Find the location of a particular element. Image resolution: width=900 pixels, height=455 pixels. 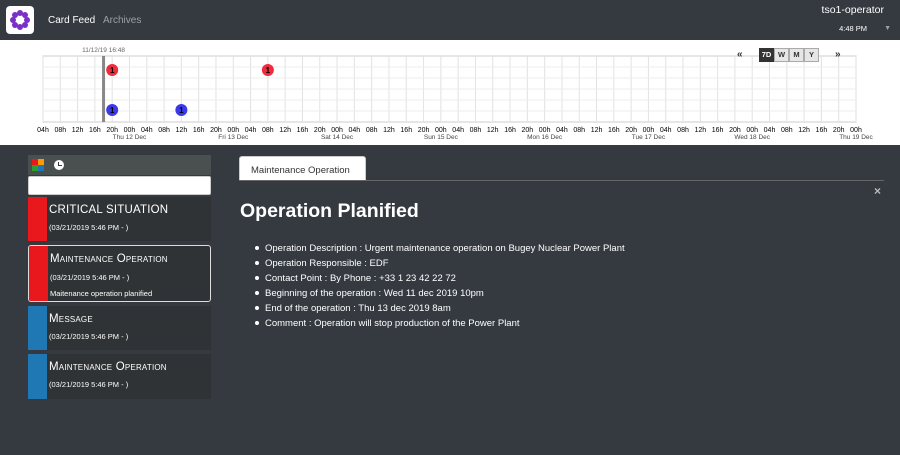

period-button-7d: 7D is located at coordinates (766, 55).